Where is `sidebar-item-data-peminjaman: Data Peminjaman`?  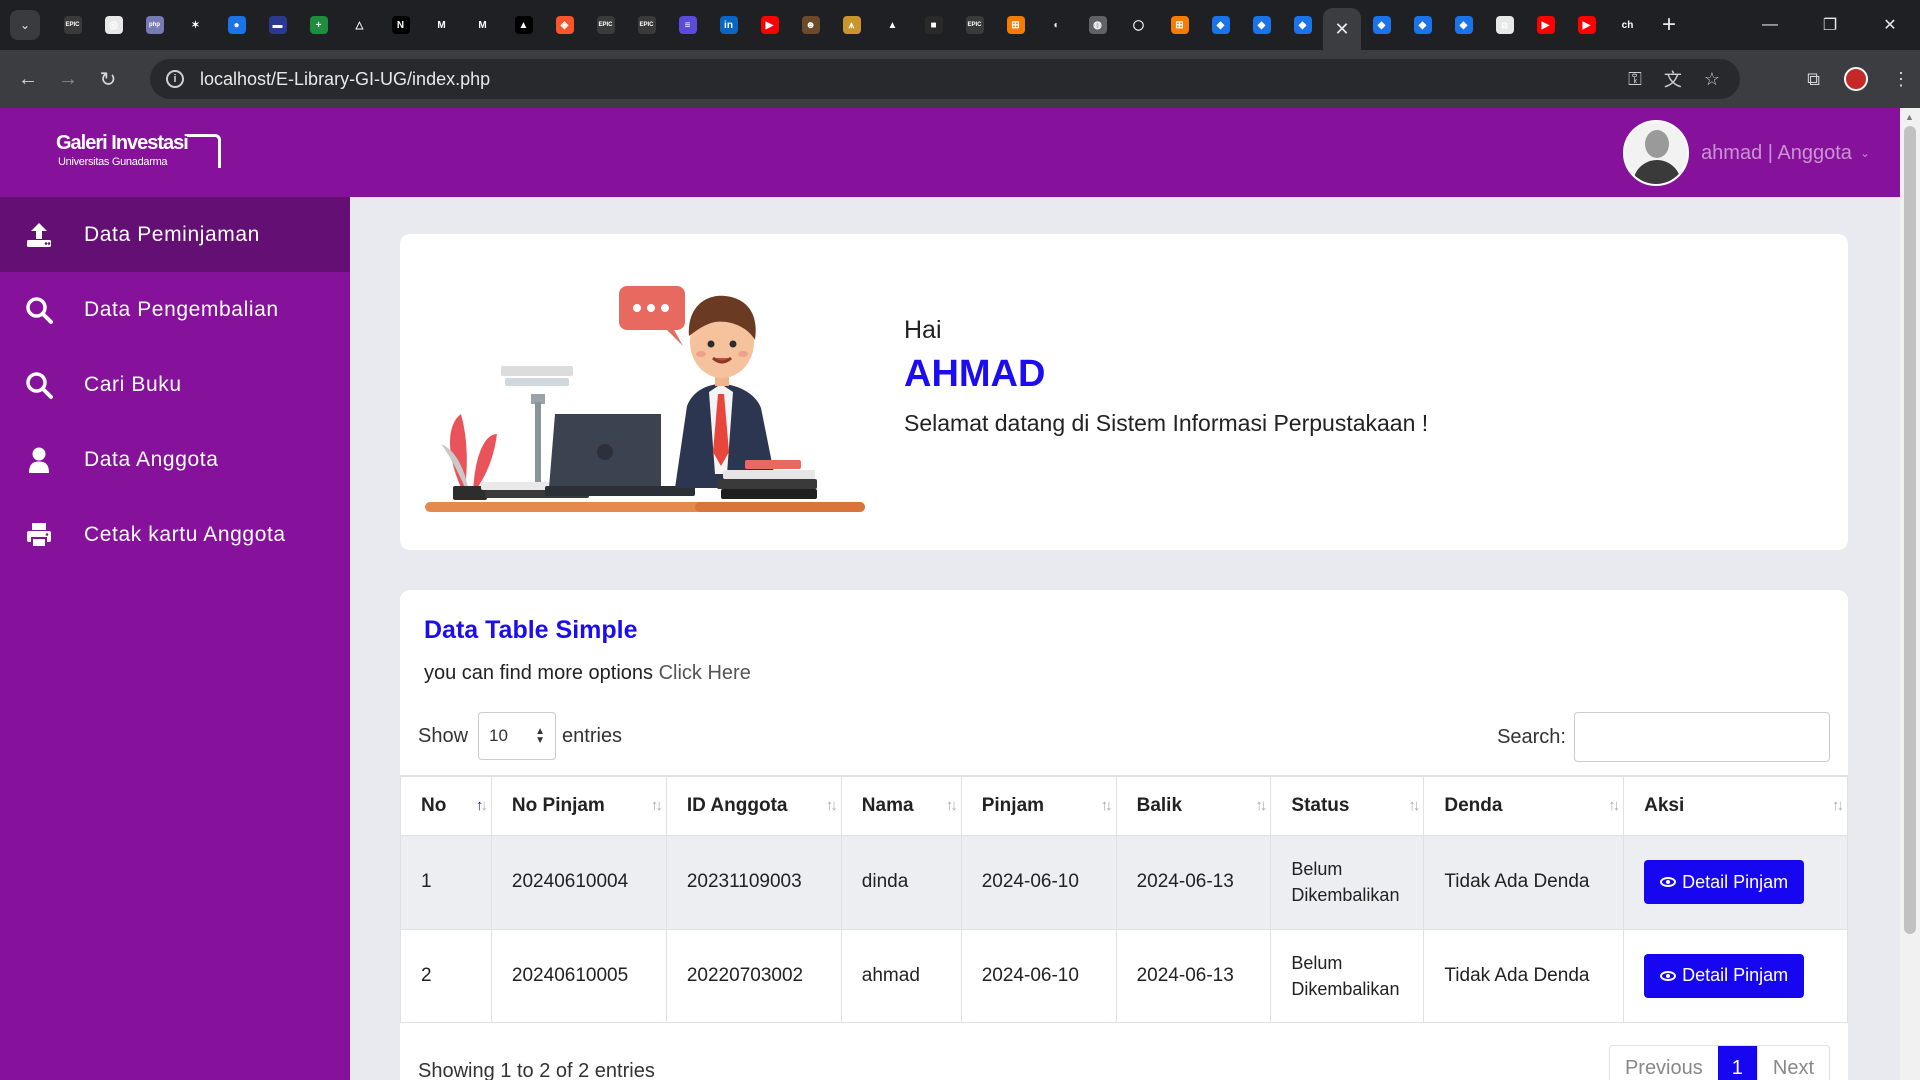 sidebar-item-data-peminjaman: Data Peminjaman is located at coordinates (175, 234).